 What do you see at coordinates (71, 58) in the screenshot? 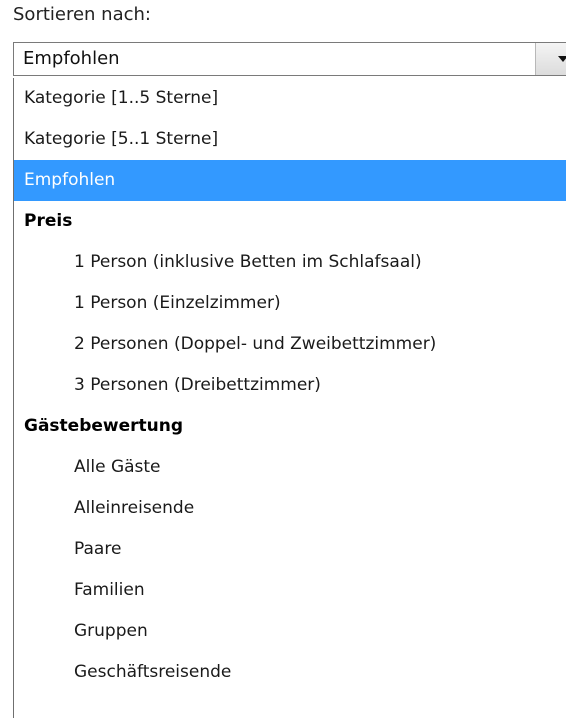
I see `sort-select-value: Empfohlen` at bounding box center [71, 58].